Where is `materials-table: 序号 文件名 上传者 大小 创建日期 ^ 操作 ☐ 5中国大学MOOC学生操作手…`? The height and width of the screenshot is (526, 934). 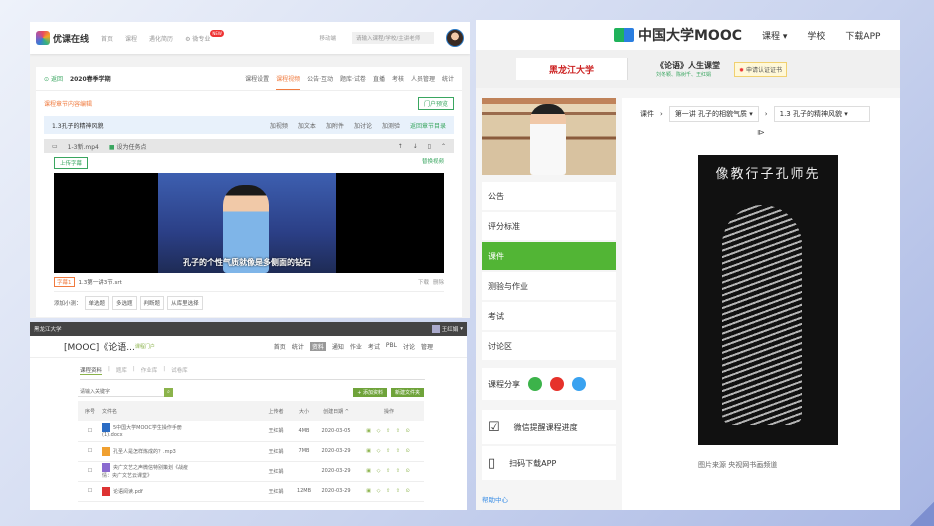 materials-table: 序号 文件名 上传者 大小 创建日期 ^ 操作 ☐ 5中国大学MOOC学生操作手… is located at coordinates (251, 451).